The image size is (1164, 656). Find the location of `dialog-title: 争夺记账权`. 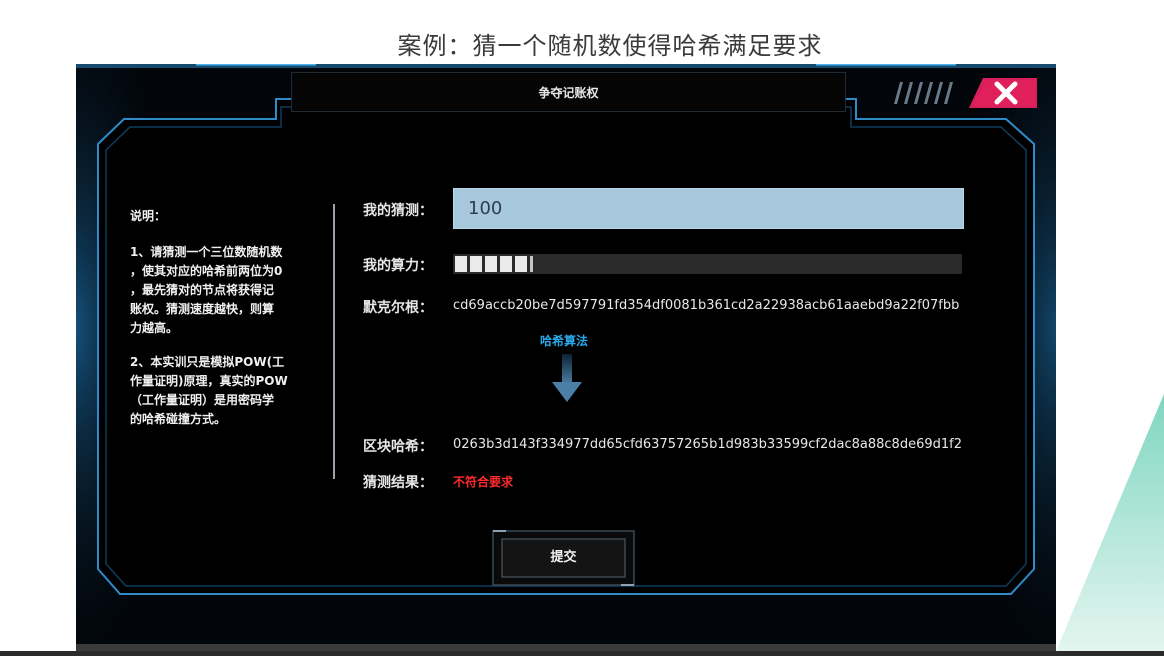

dialog-title: 争夺记账权 is located at coordinates (568, 93).